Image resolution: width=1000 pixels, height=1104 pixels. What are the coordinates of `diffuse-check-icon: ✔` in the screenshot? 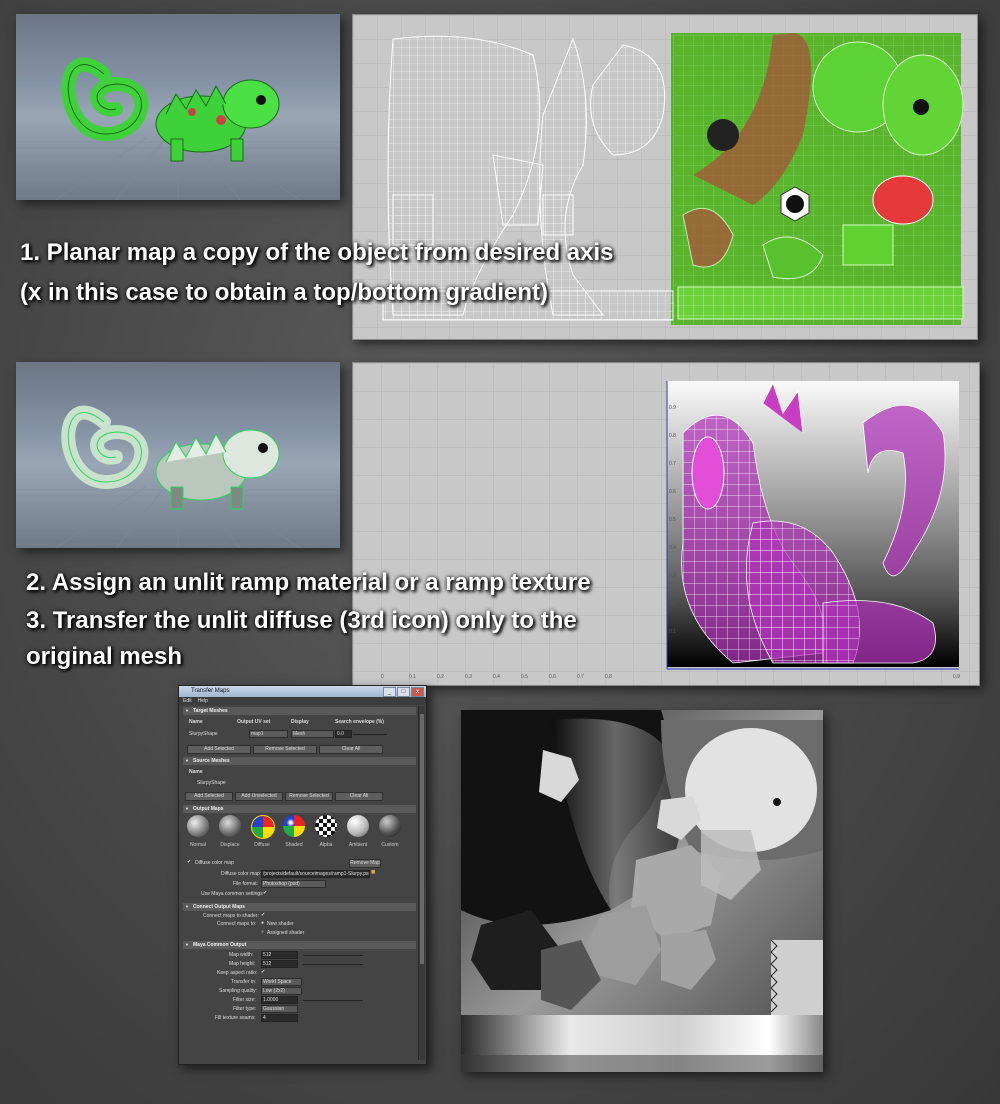 It's located at (189, 862).